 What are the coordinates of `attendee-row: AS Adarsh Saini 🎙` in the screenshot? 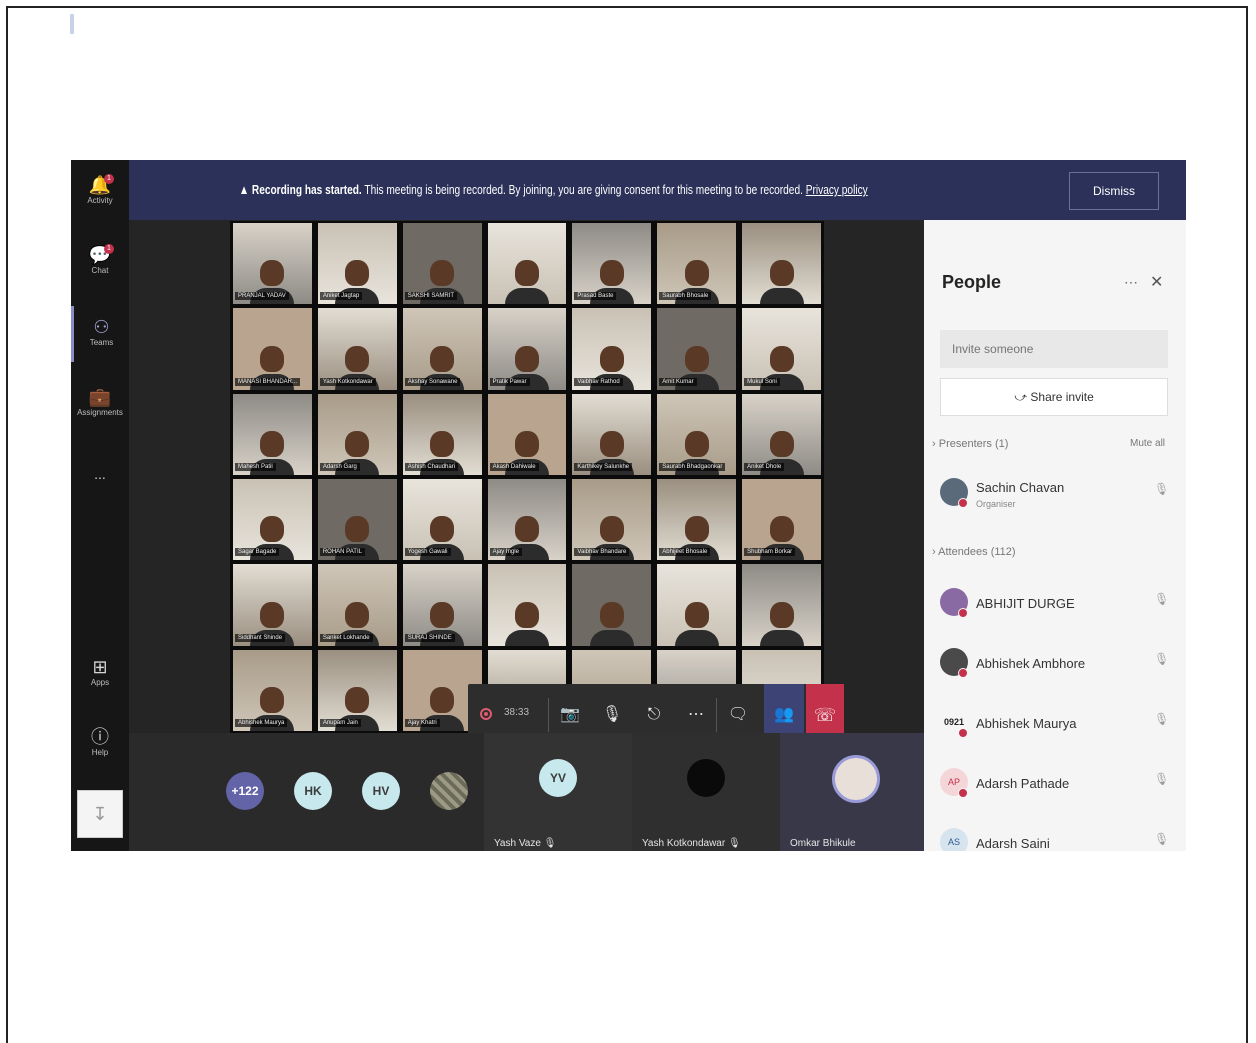 It's located at (1058, 837).